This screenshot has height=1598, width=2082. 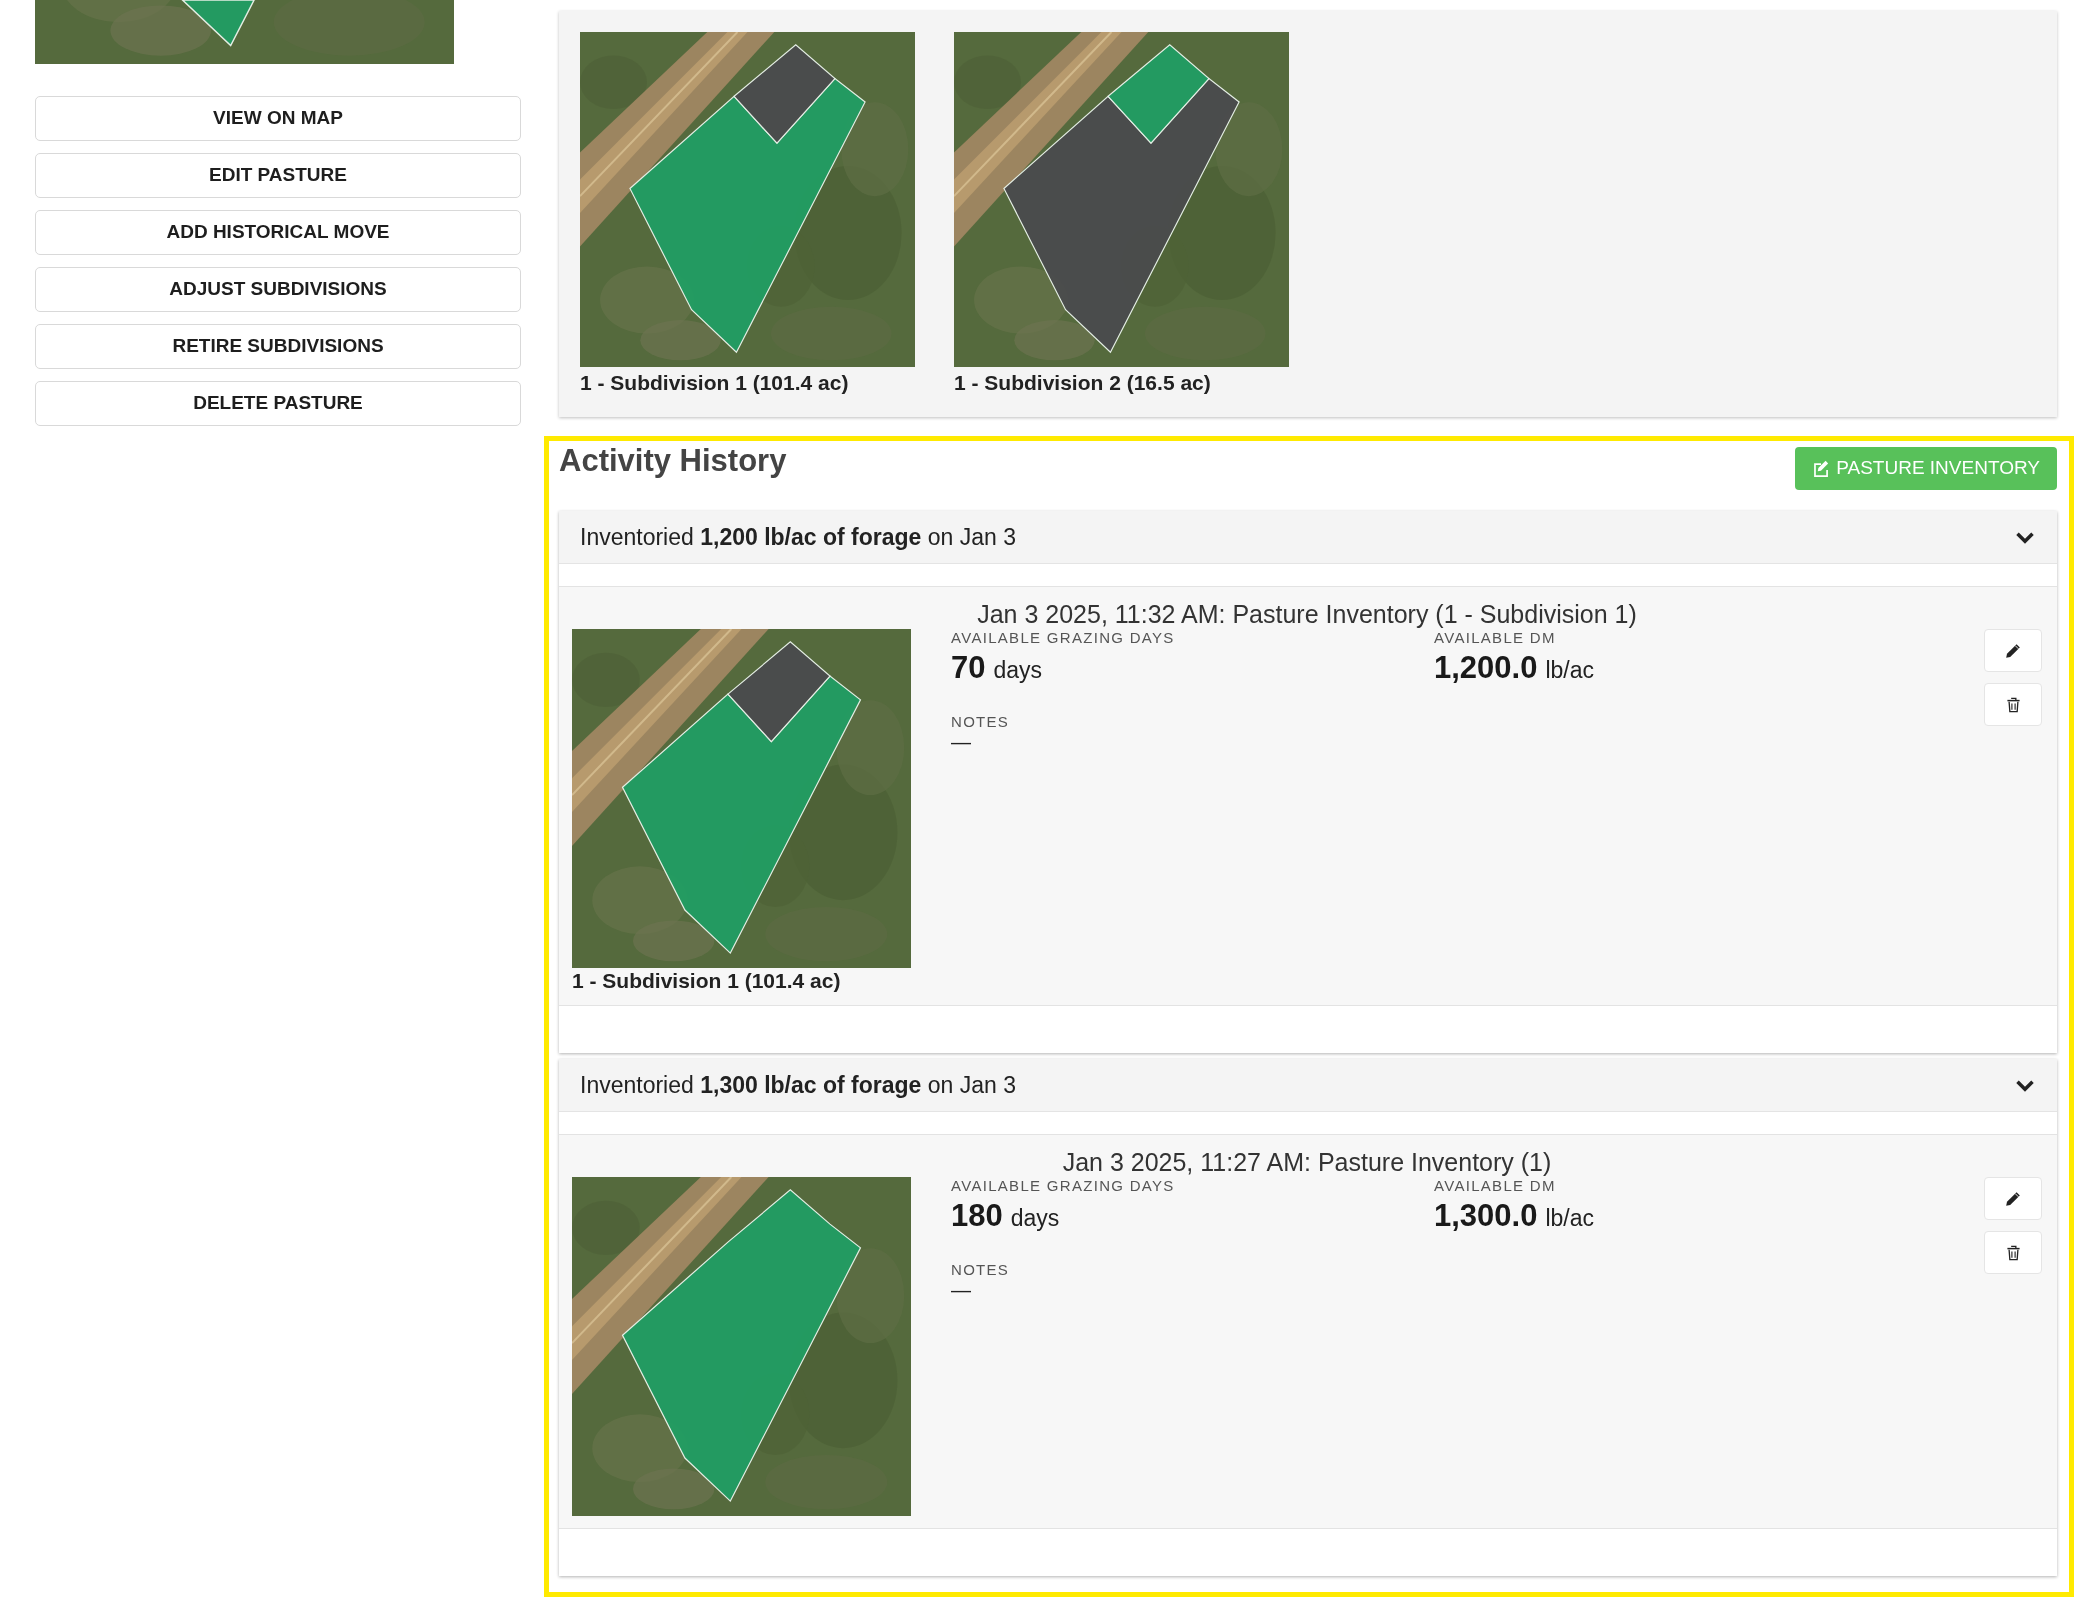 What do you see at coordinates (278, 403) in the screenshot?
I see `sidebar-button: DELETE PASTURE` at bounding box center [278, 403].